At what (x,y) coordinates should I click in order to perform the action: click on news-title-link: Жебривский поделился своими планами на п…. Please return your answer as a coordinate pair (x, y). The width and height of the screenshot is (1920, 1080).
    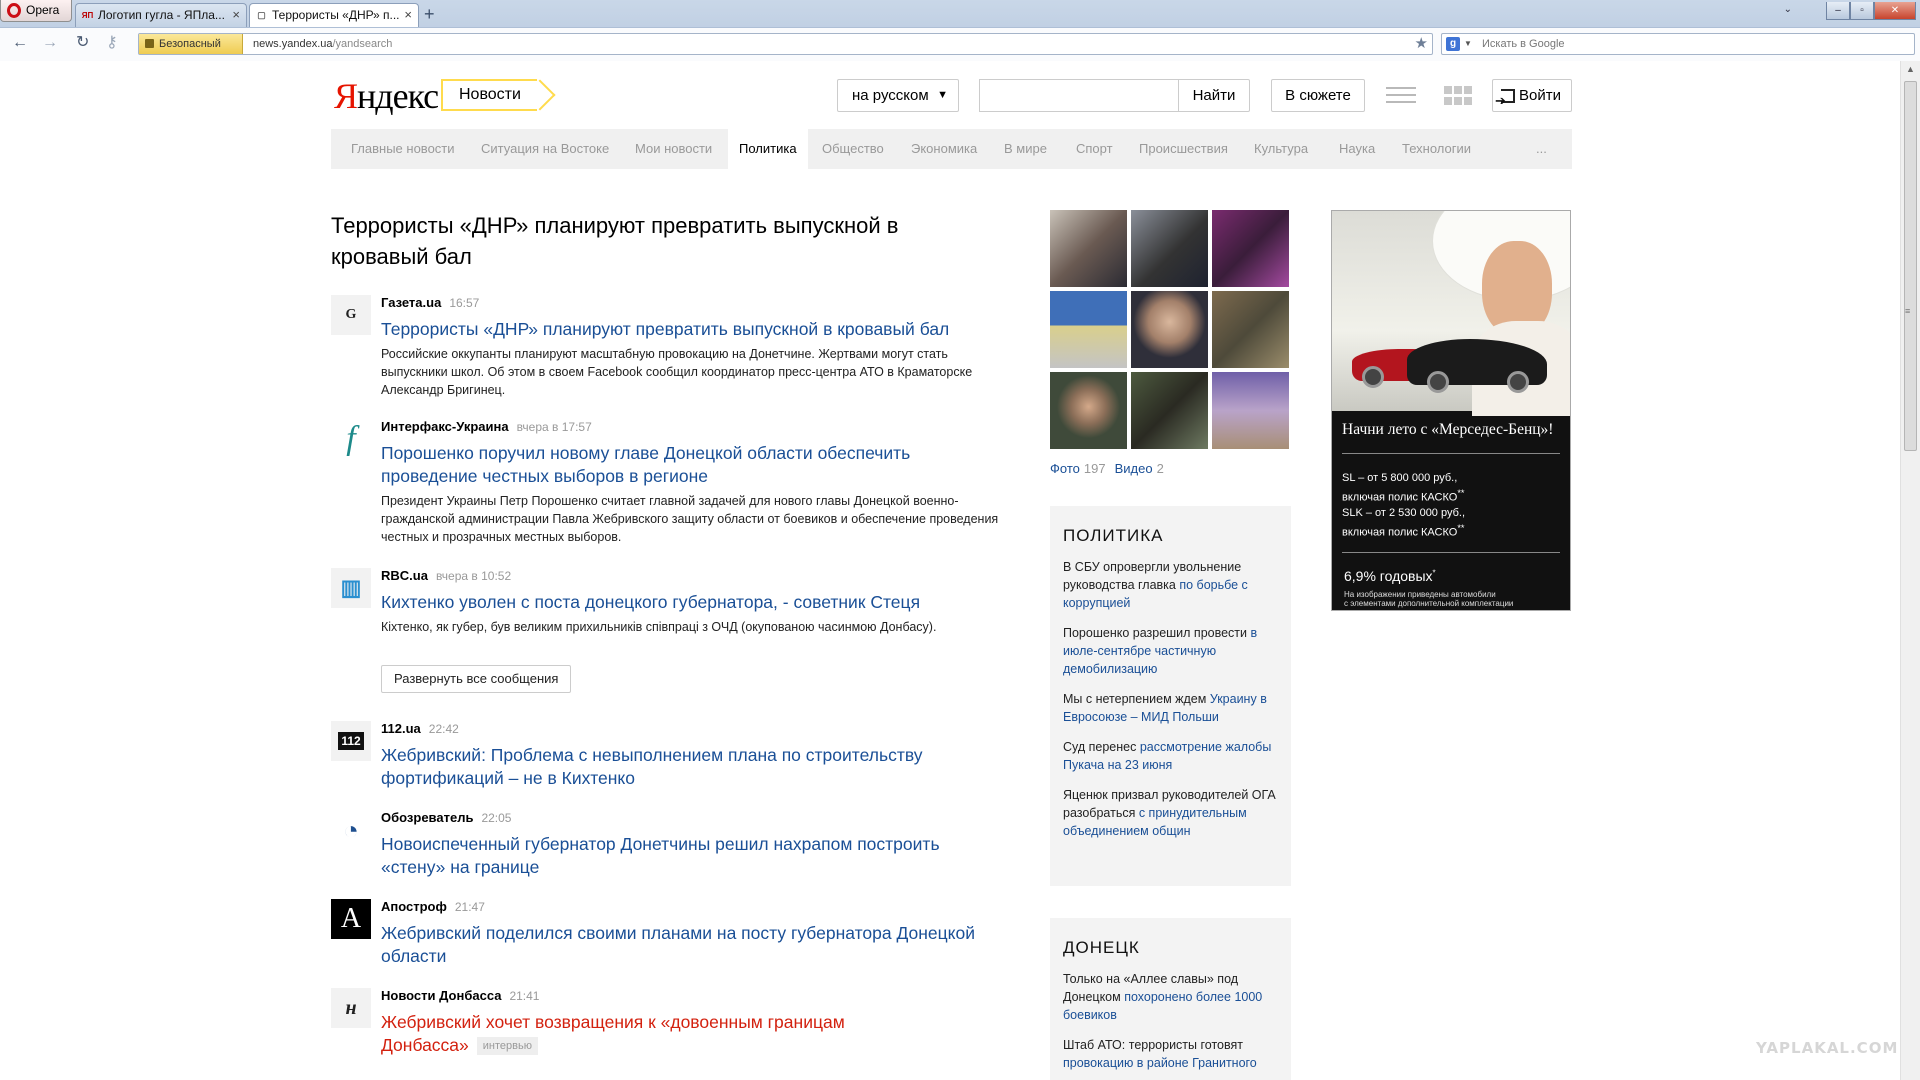
    Looking at the image, I should click on (691, 945).